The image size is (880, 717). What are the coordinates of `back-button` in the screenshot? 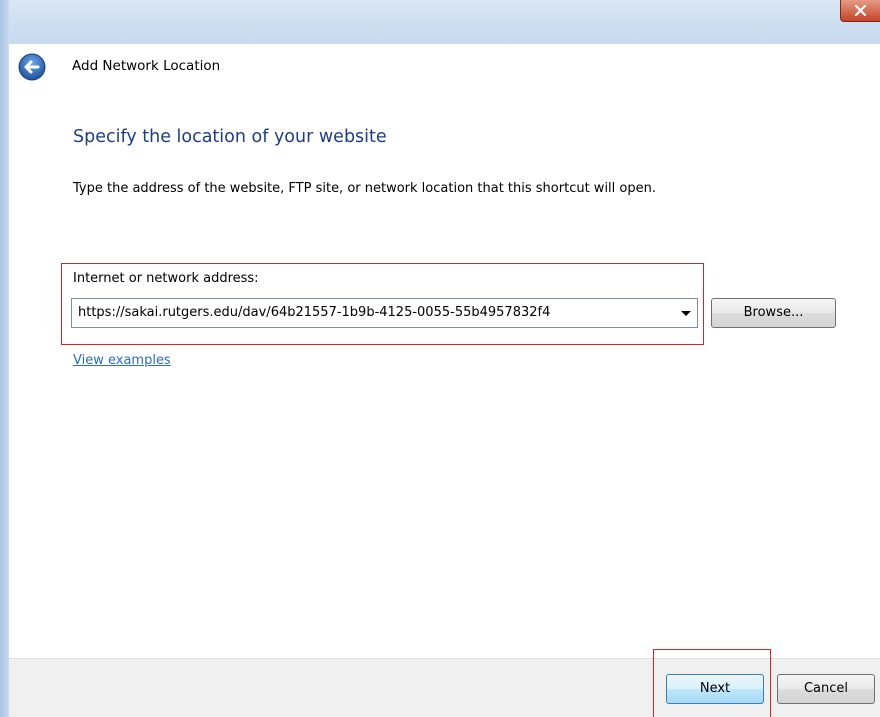 It's located at (32, 67).